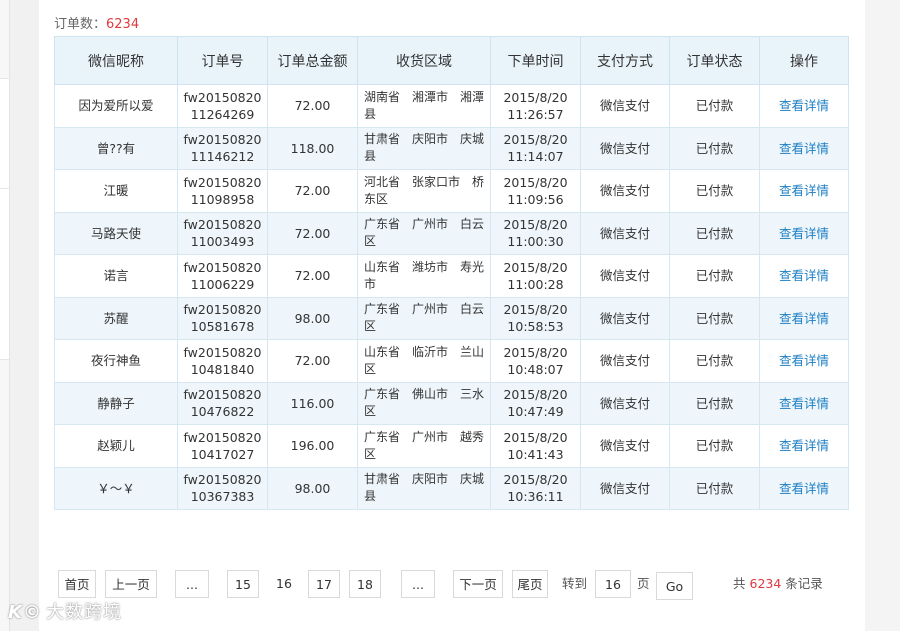  I want to click on cell-time: 2015/8/20 10:48:07, so click(535, 361).